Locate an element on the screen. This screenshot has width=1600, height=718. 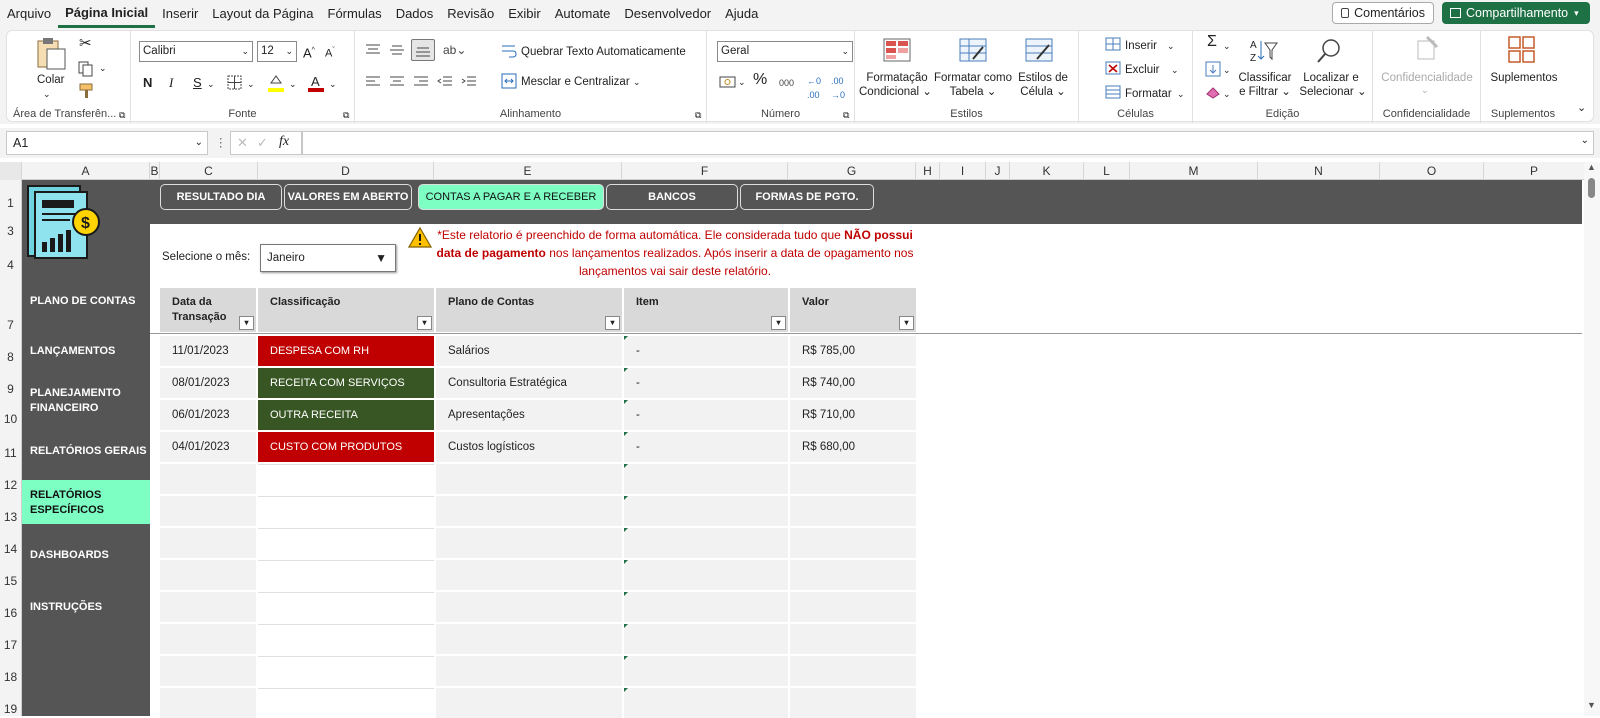
cell-classificacao: RECEITA COM SERVIÇOS is located at coordinates (346, 383).